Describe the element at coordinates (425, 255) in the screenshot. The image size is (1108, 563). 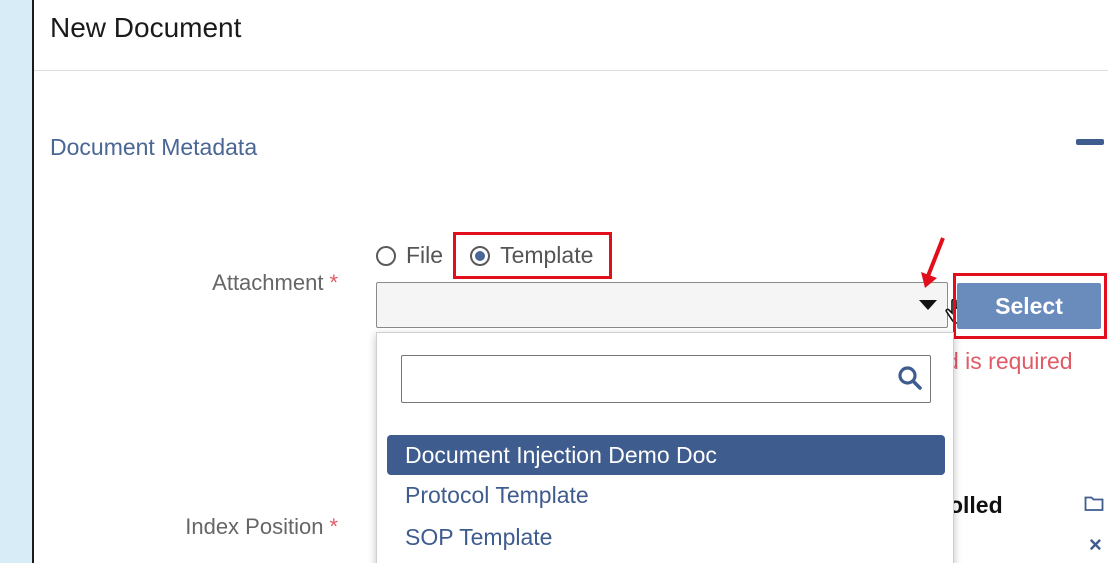
I see `radio-file-label: File` at that location.